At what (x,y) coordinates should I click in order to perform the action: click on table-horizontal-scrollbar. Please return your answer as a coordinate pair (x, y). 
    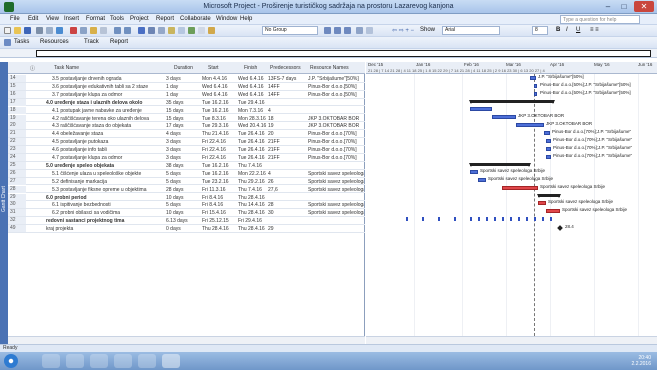
    Looking at the image, I should click on (186, 340).